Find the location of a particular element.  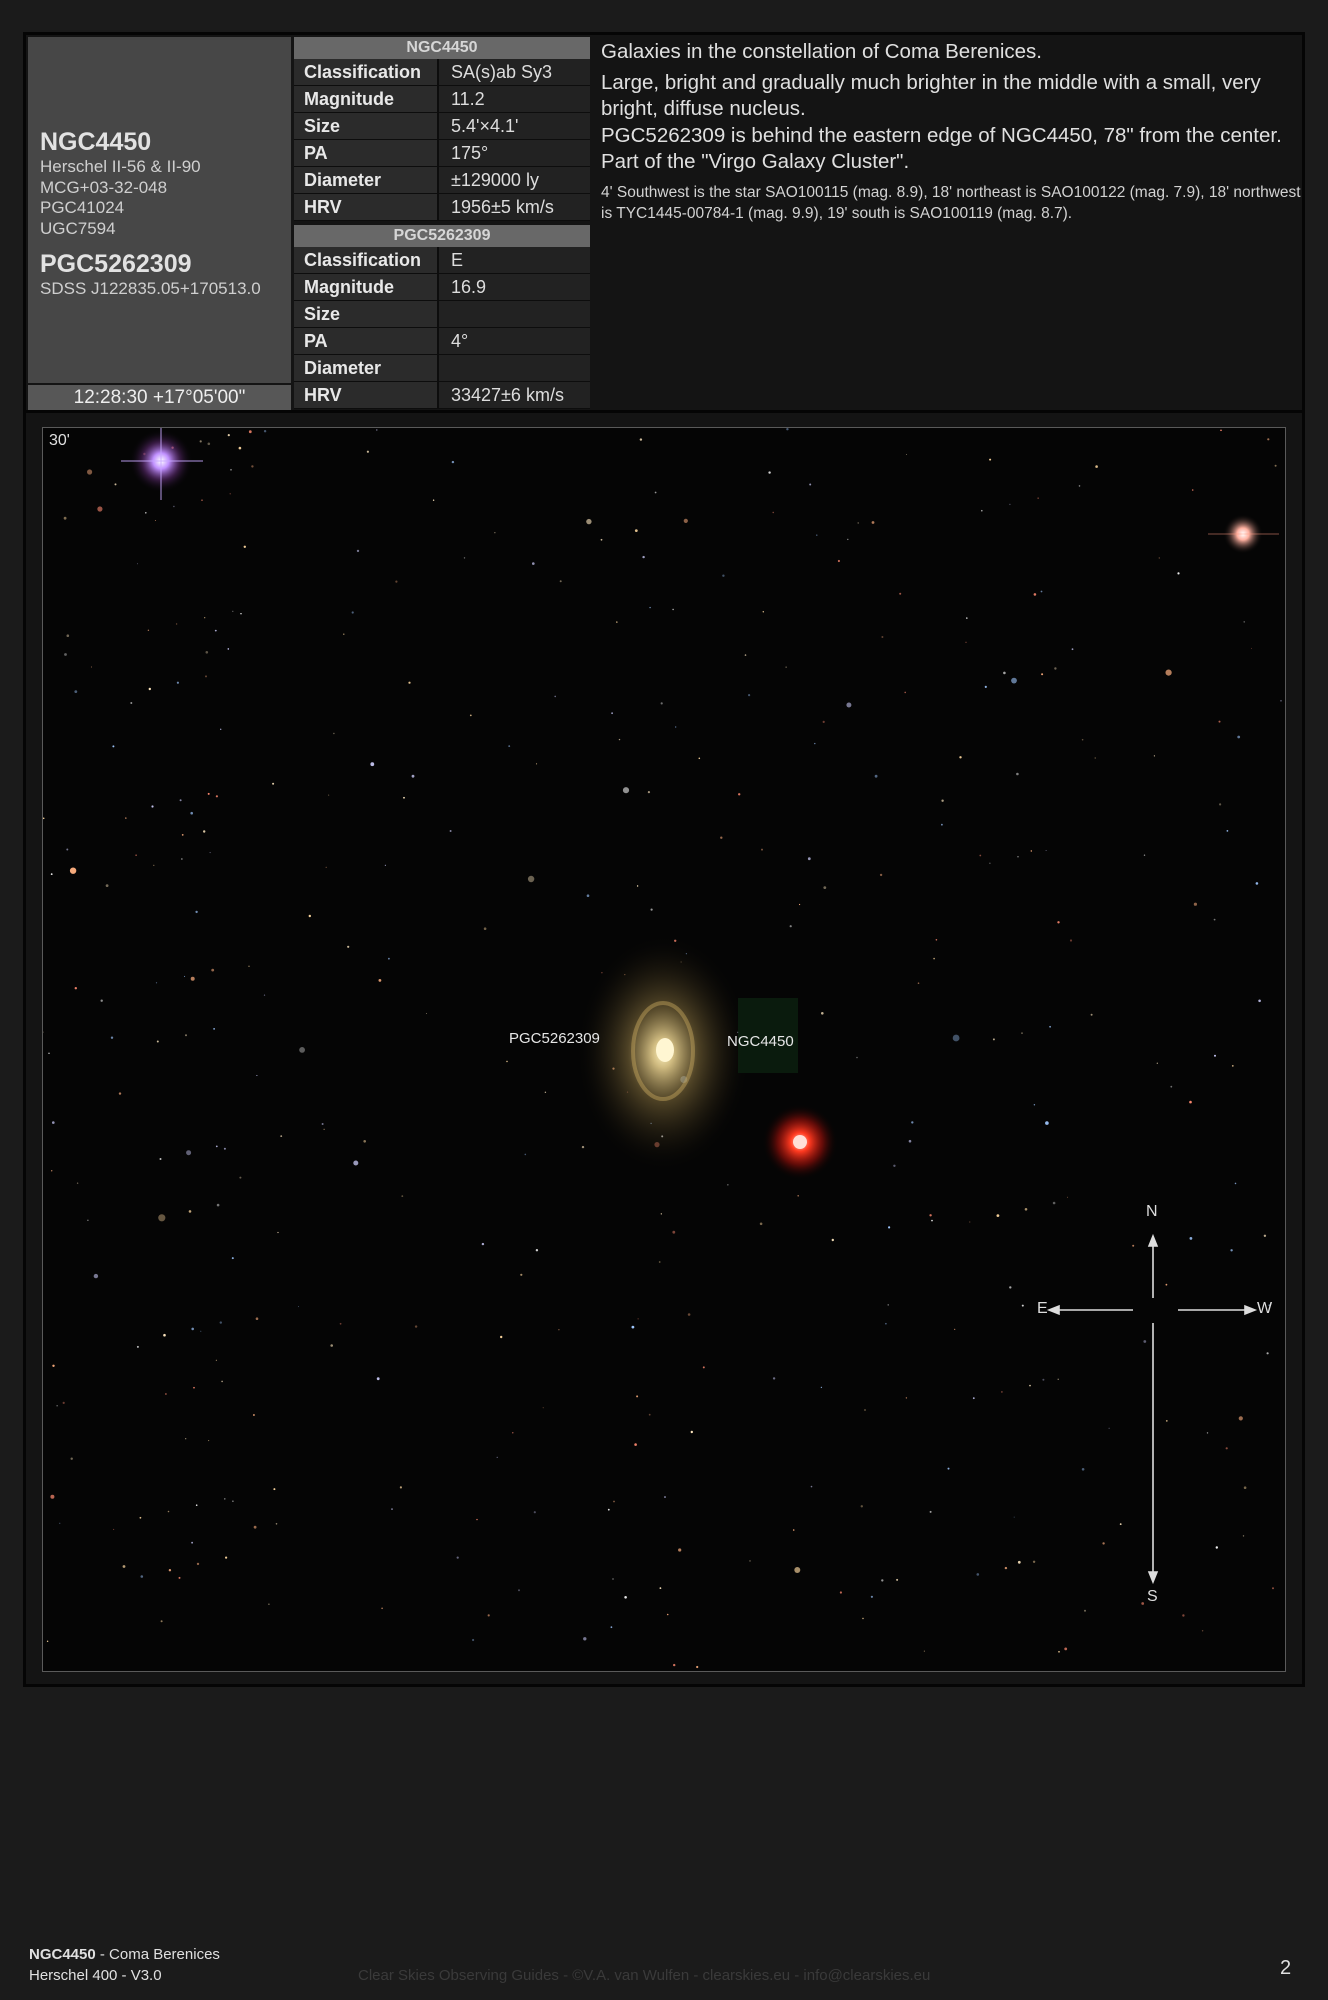

description-line: Part of the "Virgo Galaxy Cluster". is located at coordinates (755, 161).